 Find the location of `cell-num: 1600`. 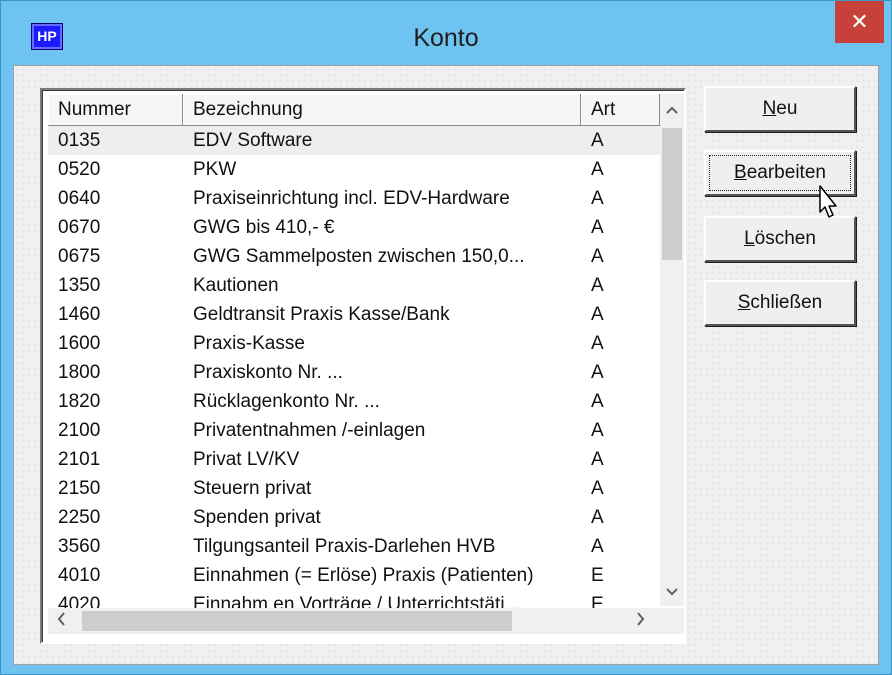

cell-num: 1600 is located at coordinates (79, 343).